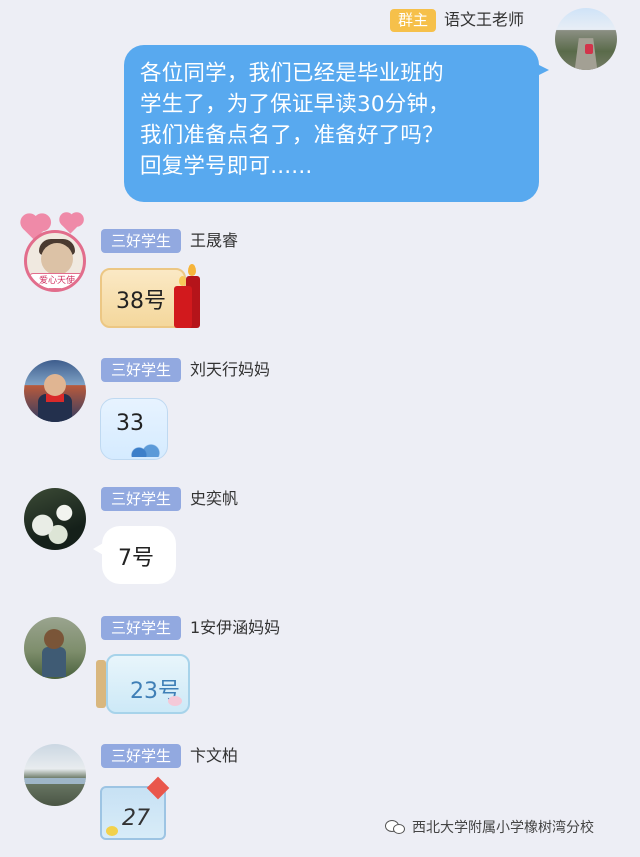 The height and width of the screenshot is (857, 640). Describe the element at coordinates (214, 756) in the screenshot. I see `sender-name: 卞文柏` at that location.